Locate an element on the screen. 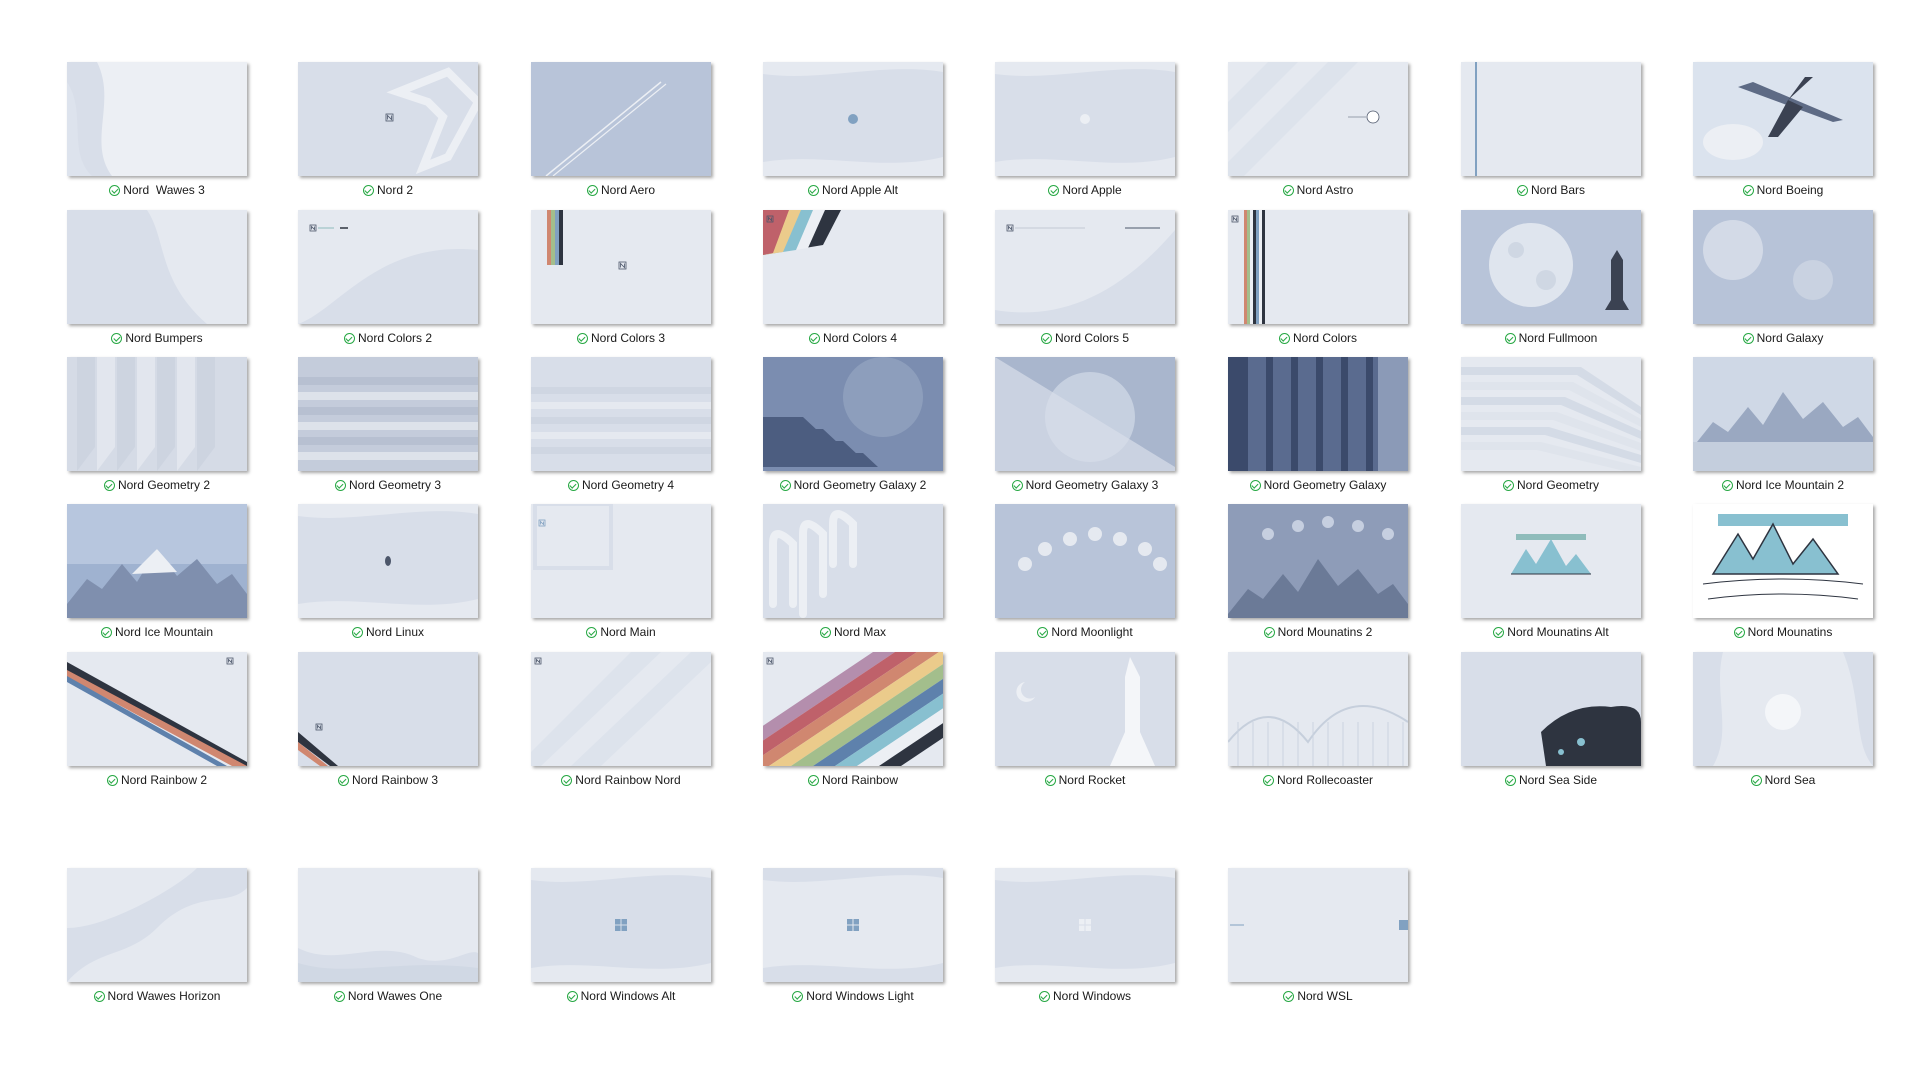 This screenshot has width=1920, height=1080. wallpaper-file-item: Nord WSL is located at coordinates (1314, 941).